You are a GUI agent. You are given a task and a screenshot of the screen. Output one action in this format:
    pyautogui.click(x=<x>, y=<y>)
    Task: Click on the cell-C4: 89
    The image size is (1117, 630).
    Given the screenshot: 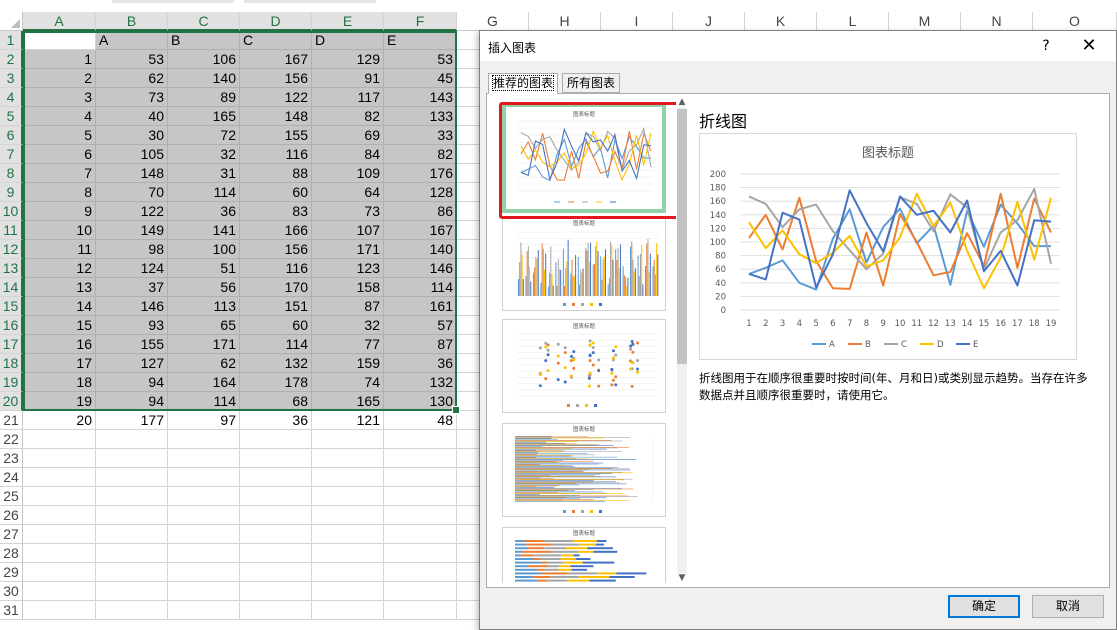 What is the action you would take?
    pyautogui.click(x=204, y=97)
    